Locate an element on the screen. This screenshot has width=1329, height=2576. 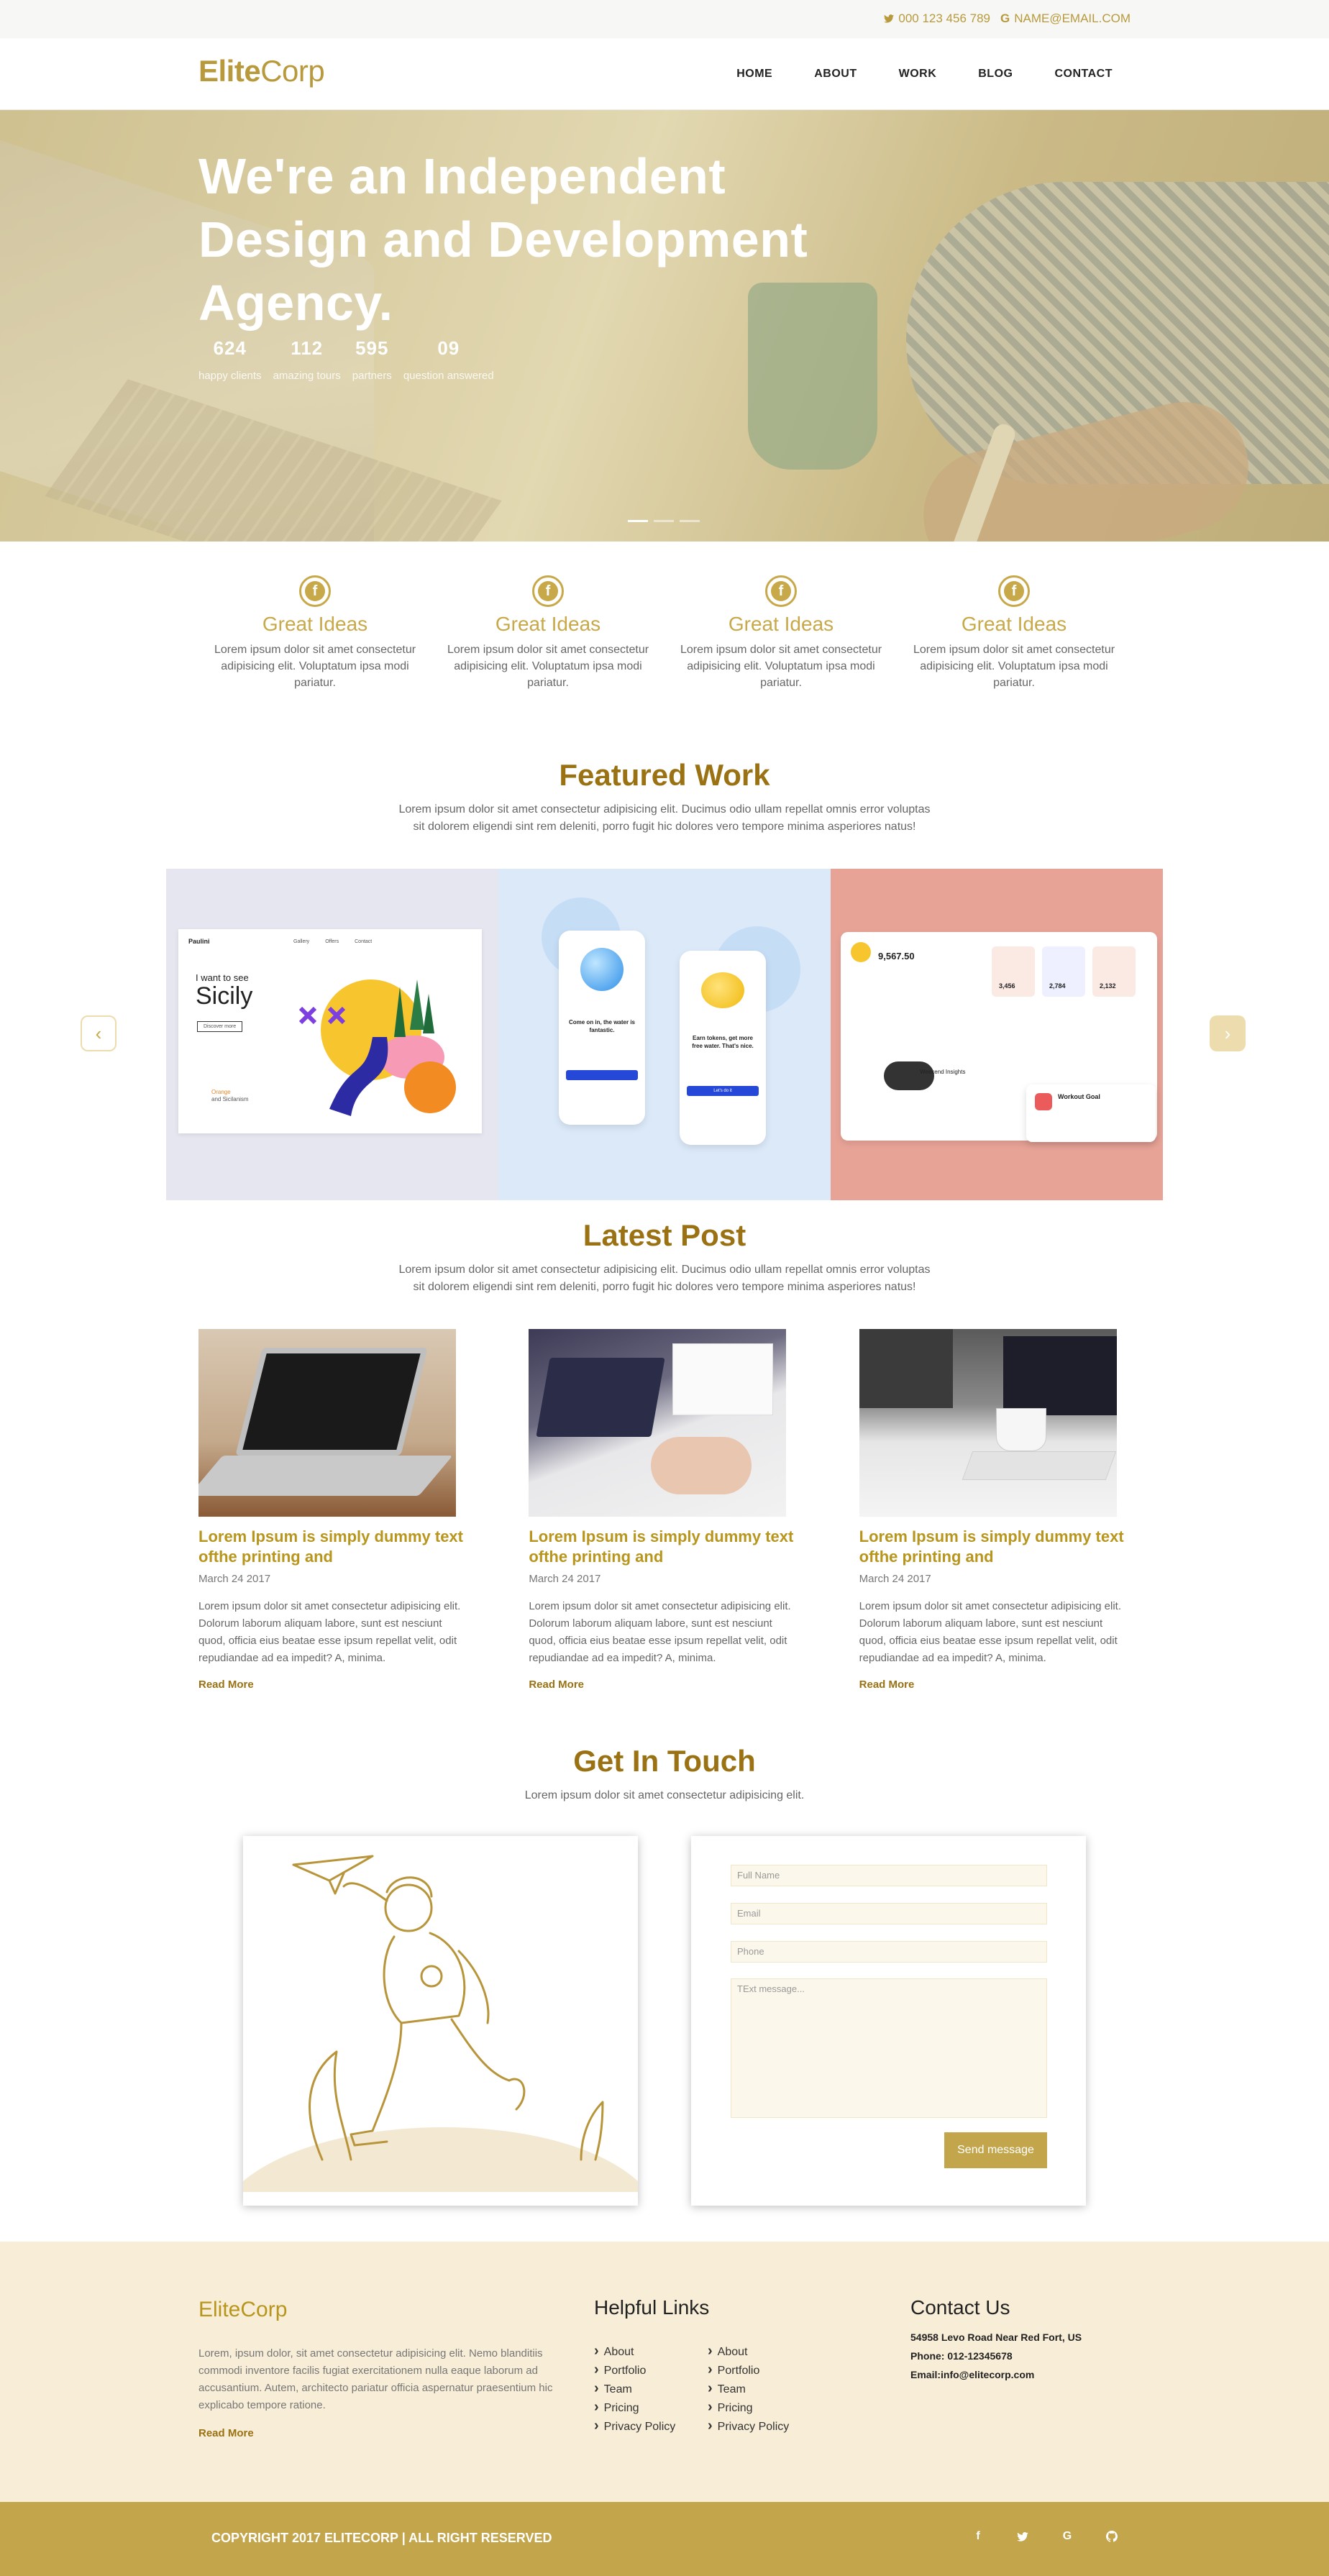
paper-plane-illustration is located at coordinates (440, 2021).